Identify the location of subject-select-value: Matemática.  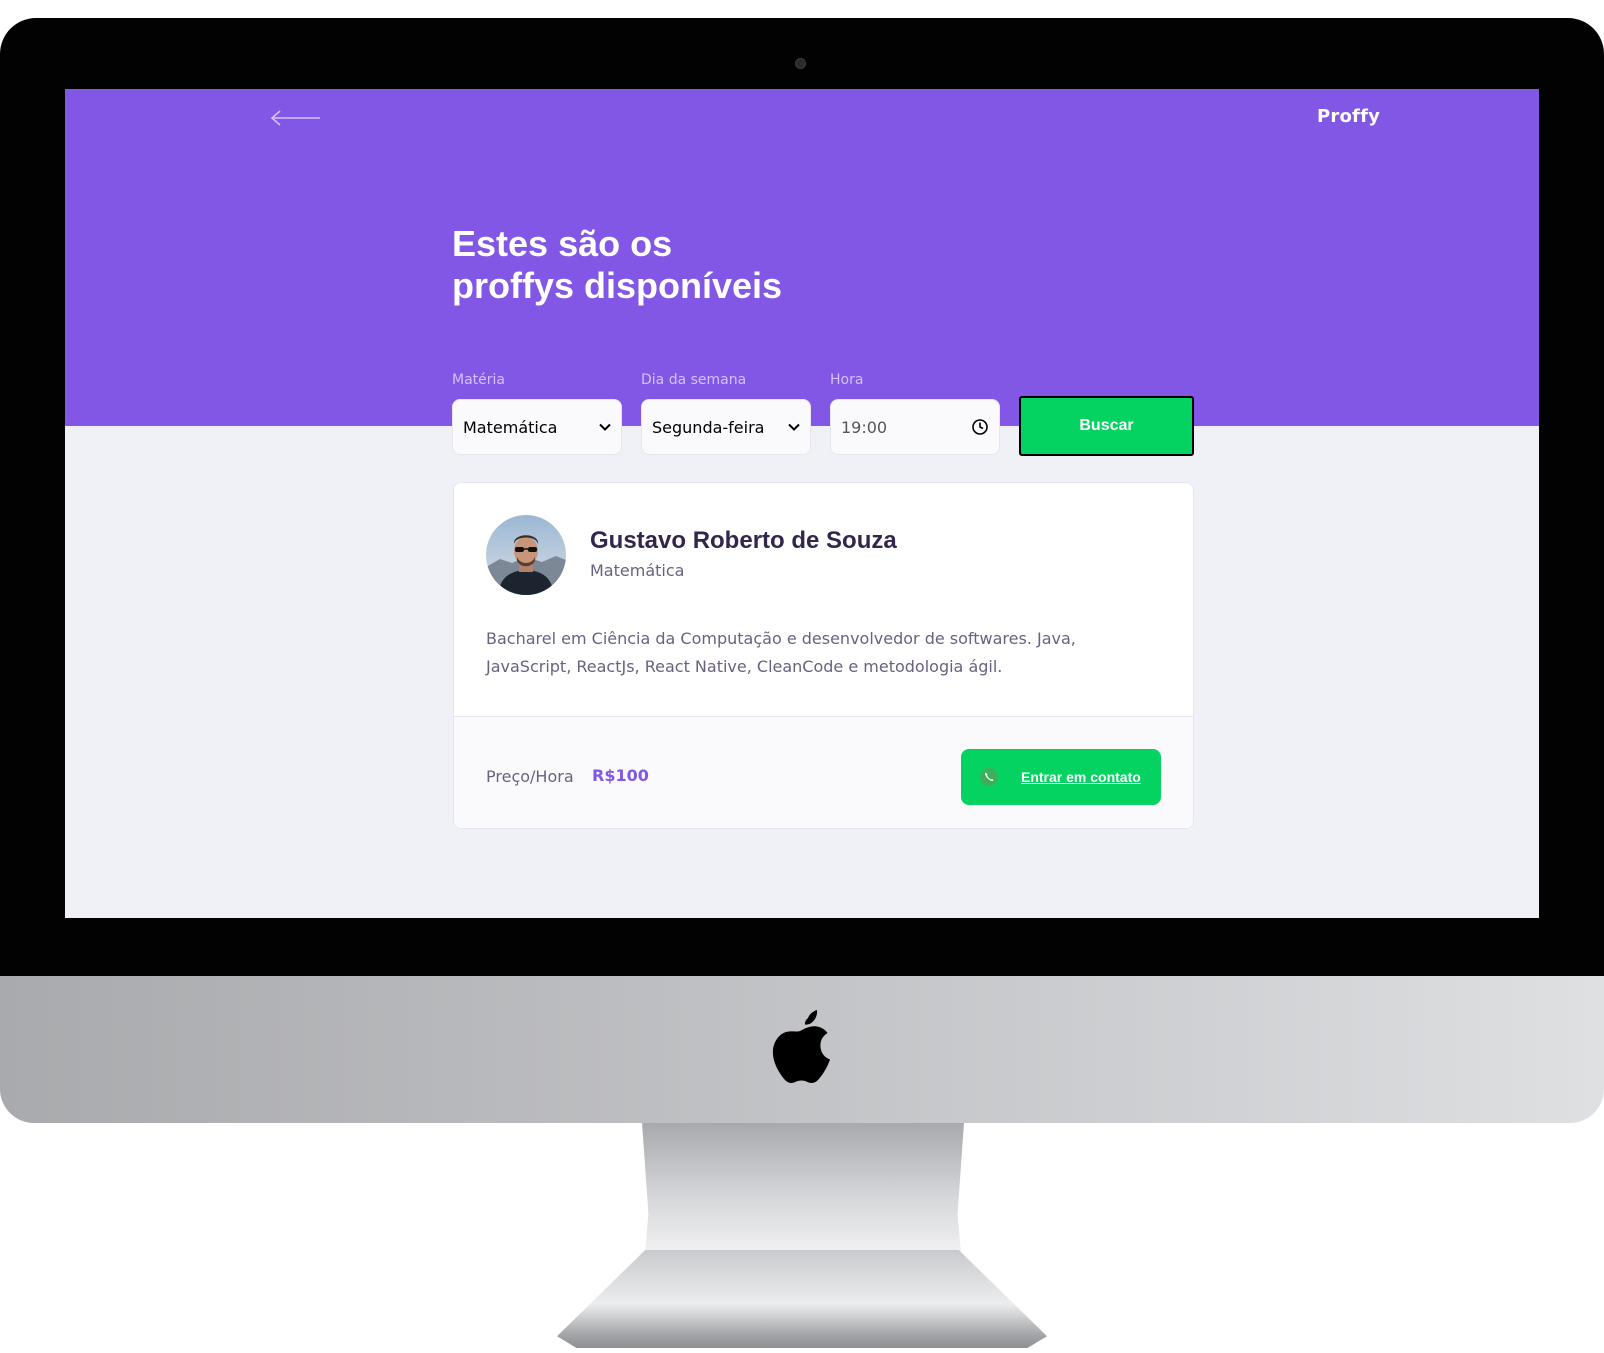
(510, 427).